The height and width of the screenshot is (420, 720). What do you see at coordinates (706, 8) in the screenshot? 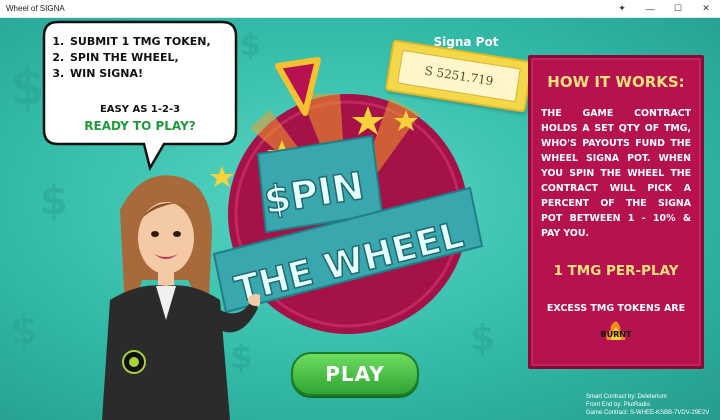
I see `close-button: ✕` at bounding box center [706, 8].